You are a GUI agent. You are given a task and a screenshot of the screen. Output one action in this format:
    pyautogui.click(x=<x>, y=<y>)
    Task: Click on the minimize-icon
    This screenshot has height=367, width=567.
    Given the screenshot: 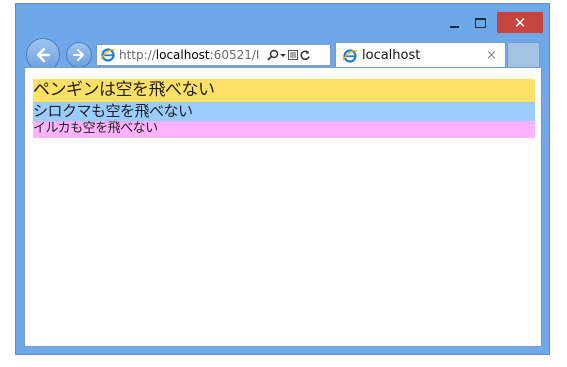 What is the action you would take?
    pyautogui.click(x=454, y=26)
    